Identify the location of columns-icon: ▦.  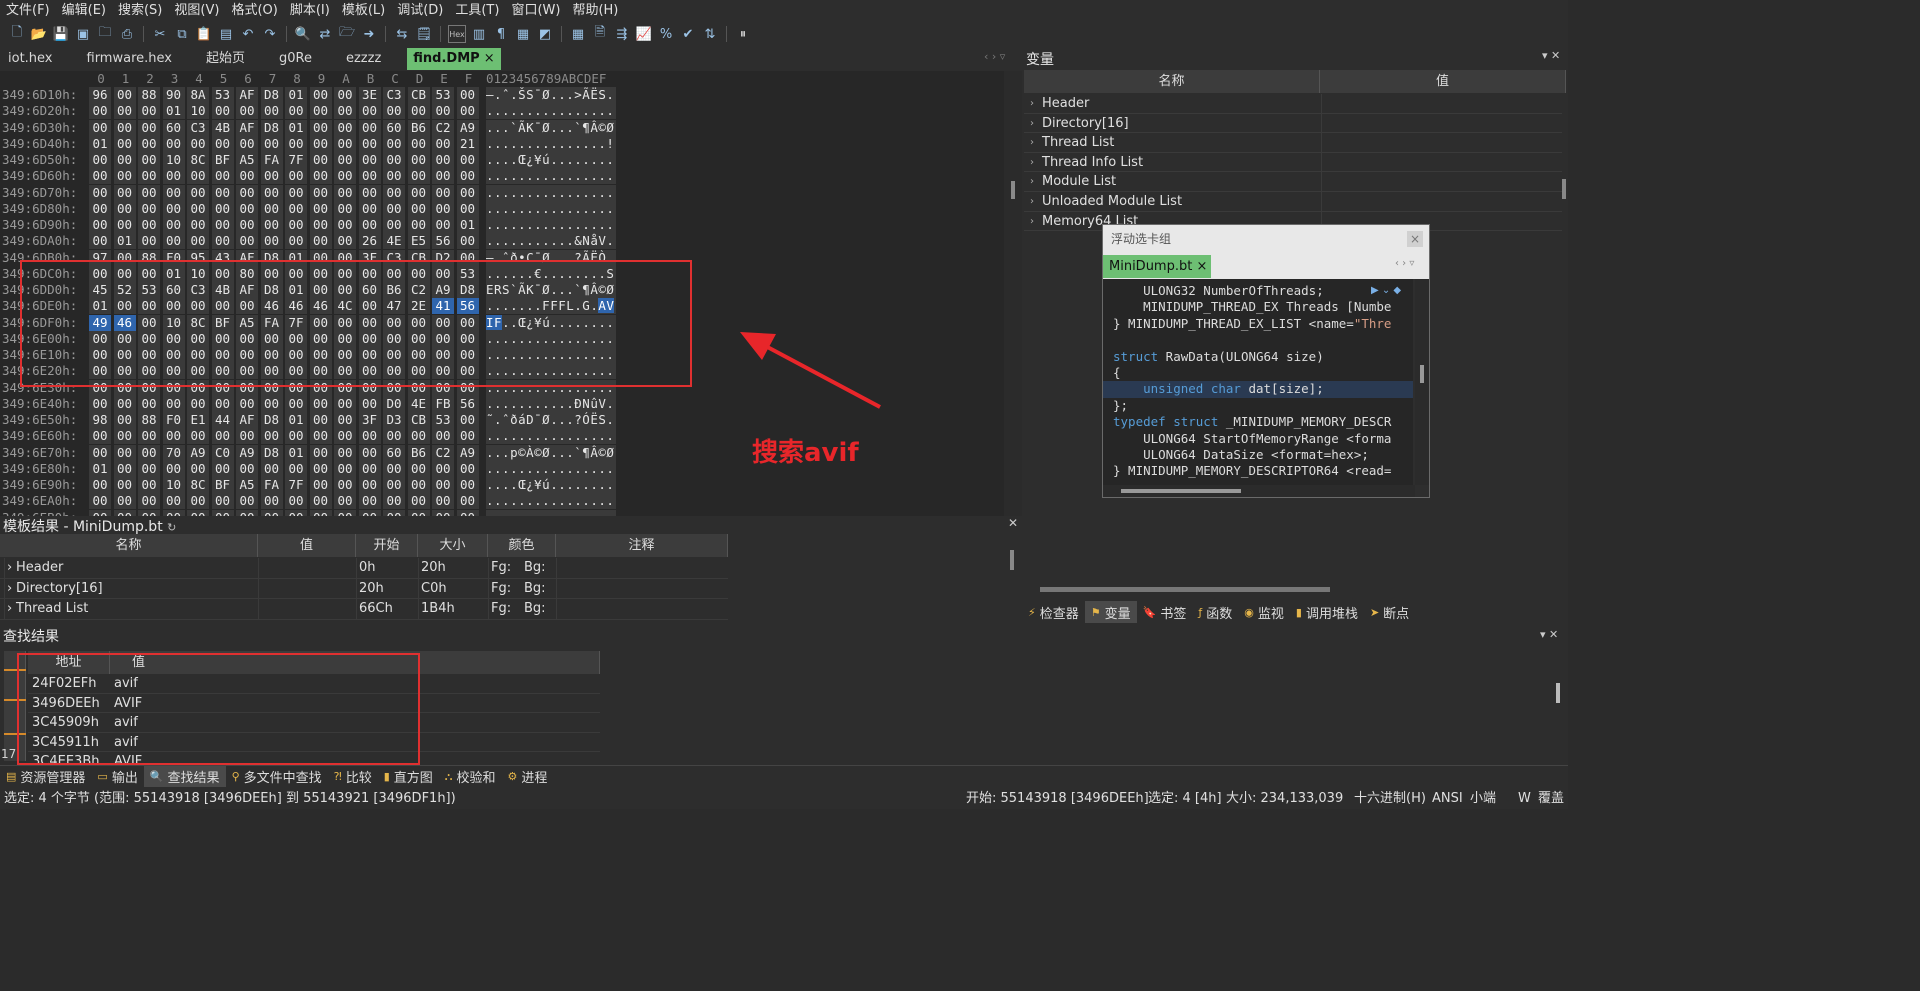
(523, 34).